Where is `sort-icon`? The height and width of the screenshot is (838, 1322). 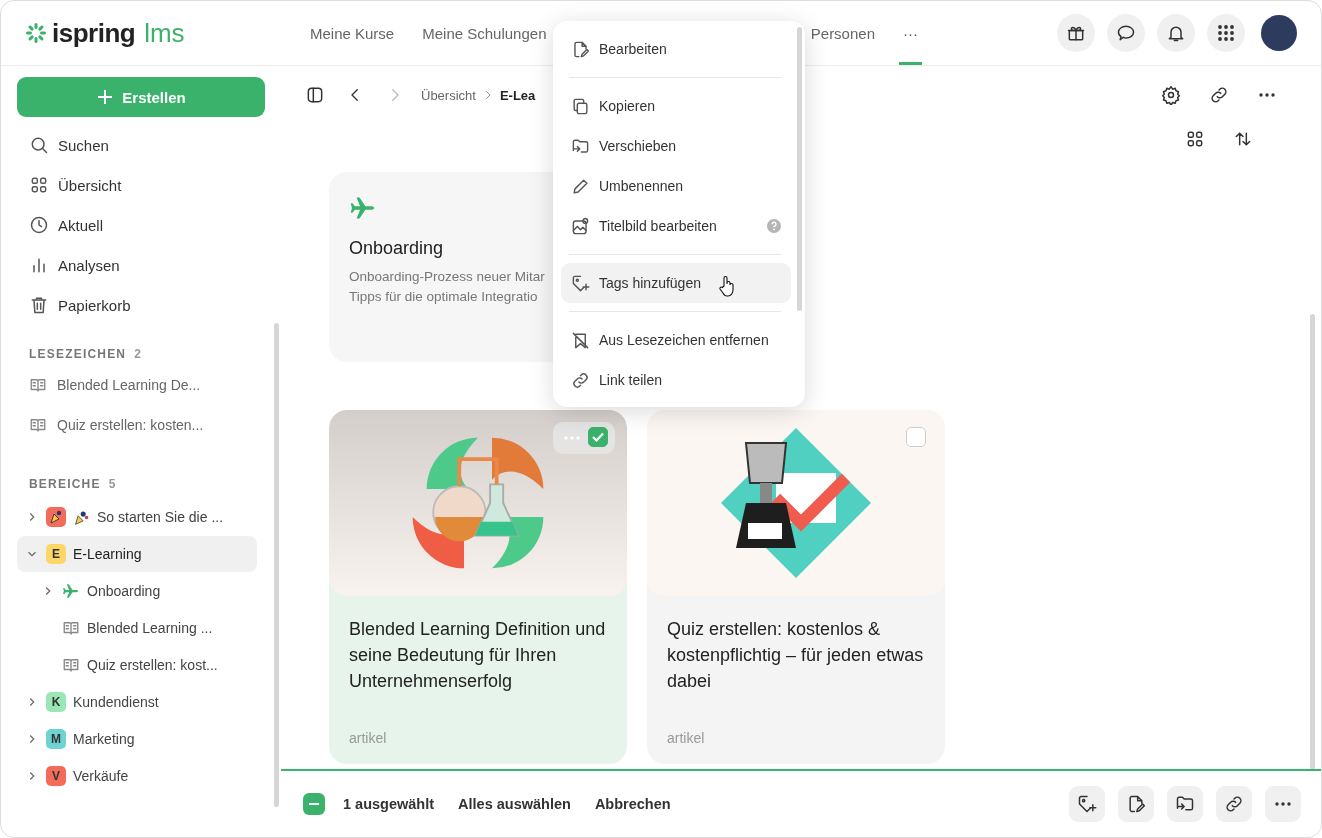
sort-icon is located at coordinates (1243, 139).